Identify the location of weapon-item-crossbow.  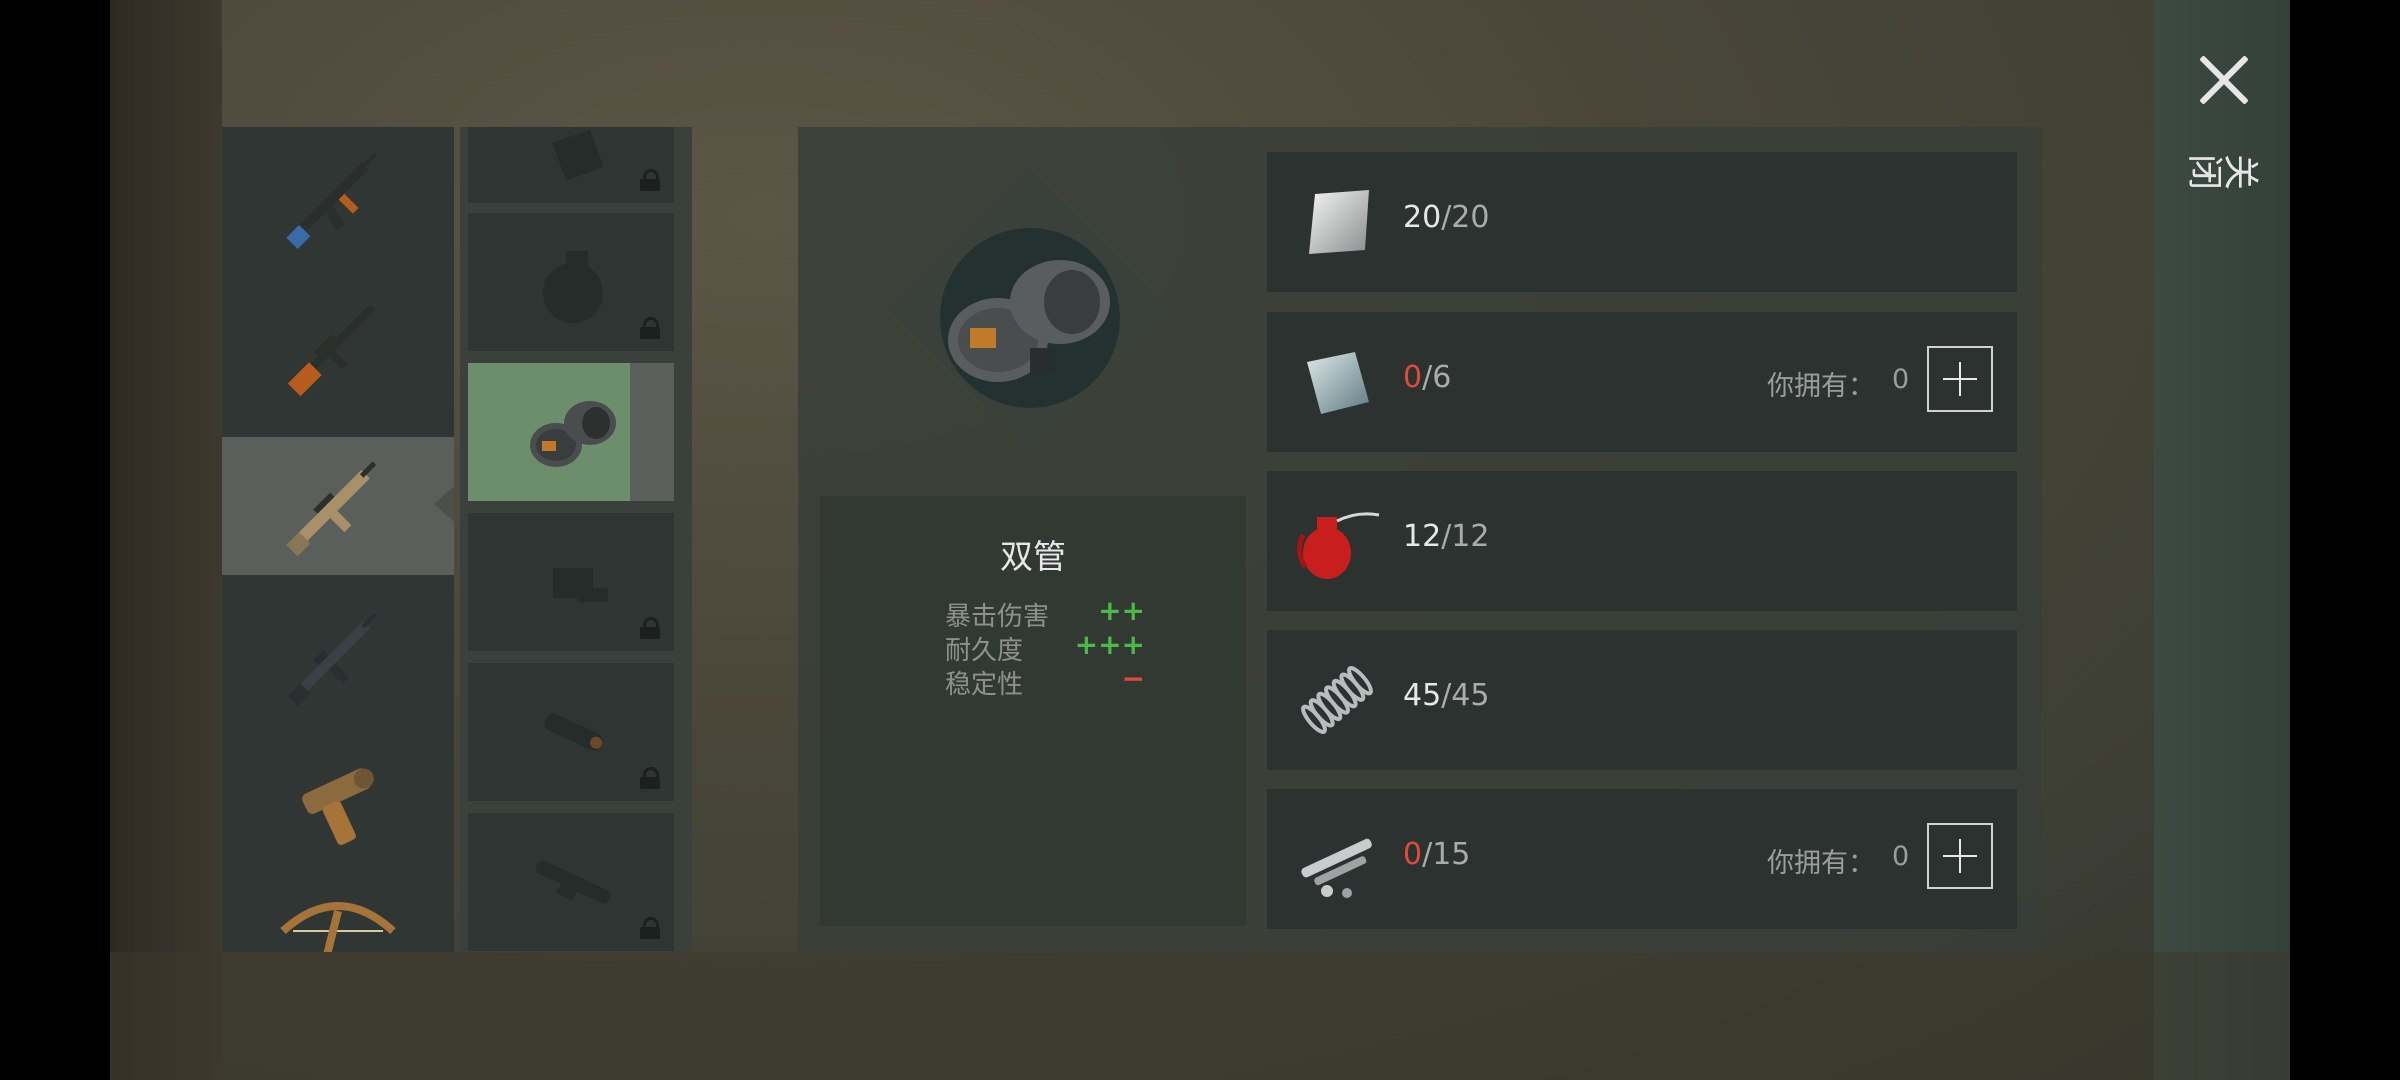
(338, 919).